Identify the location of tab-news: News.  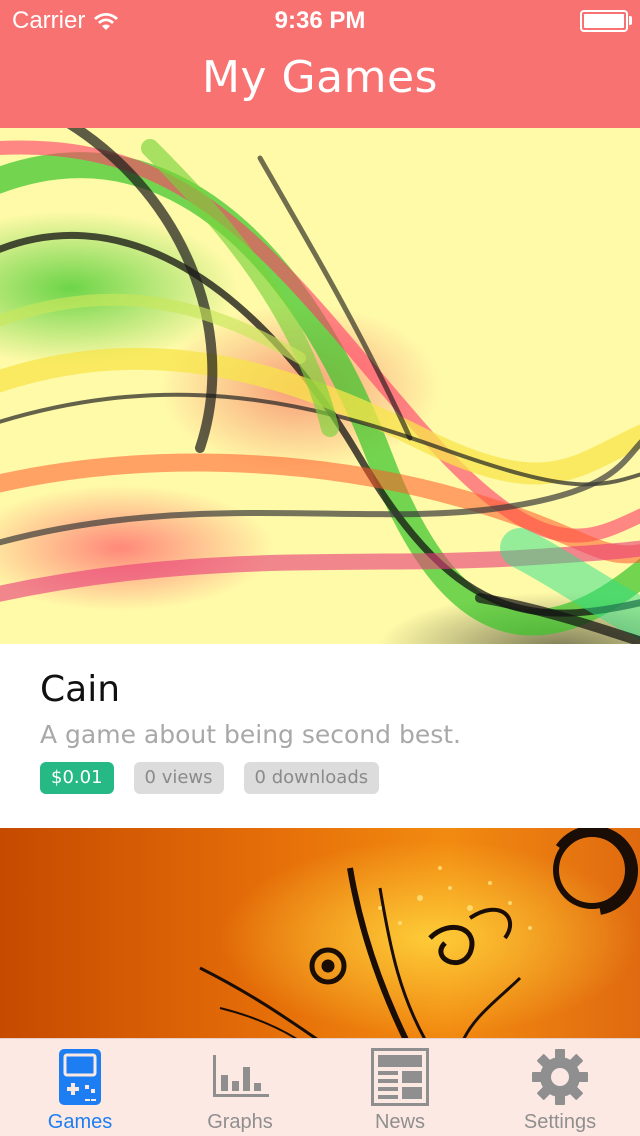
(400, 1087).